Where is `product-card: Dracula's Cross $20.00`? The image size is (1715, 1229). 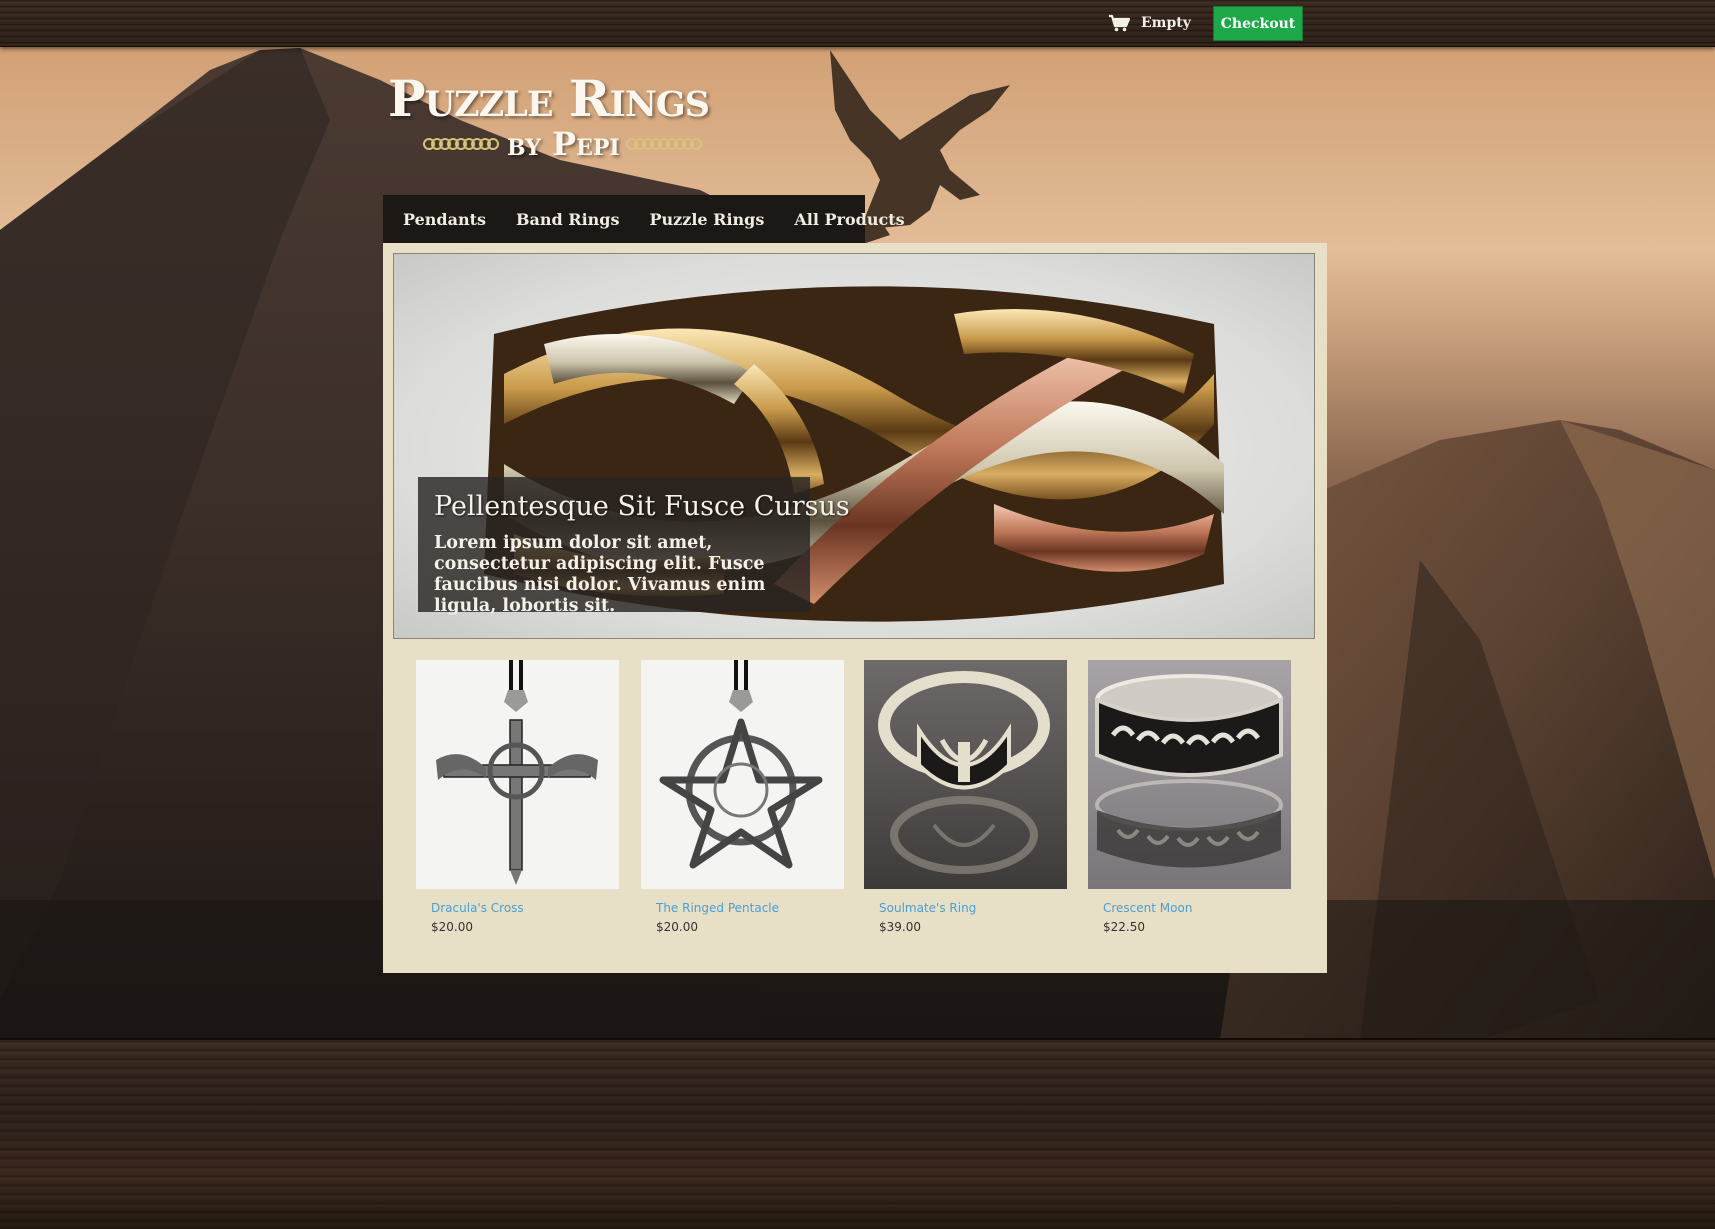 product-card: Dracula's Cross $20.00 is located at coordinates (517, 800).